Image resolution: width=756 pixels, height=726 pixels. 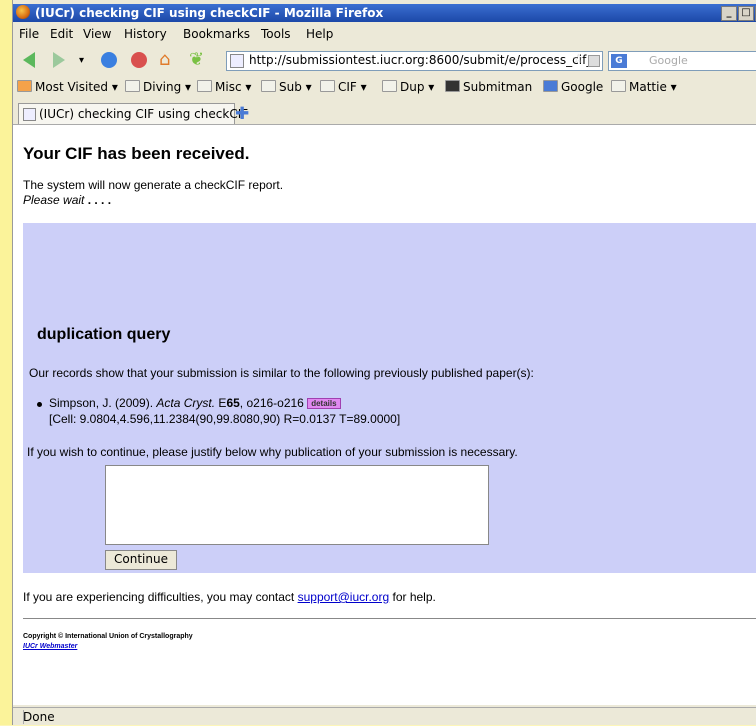 I want to click on url-dropdown-icon, so click(x=594, y=61).